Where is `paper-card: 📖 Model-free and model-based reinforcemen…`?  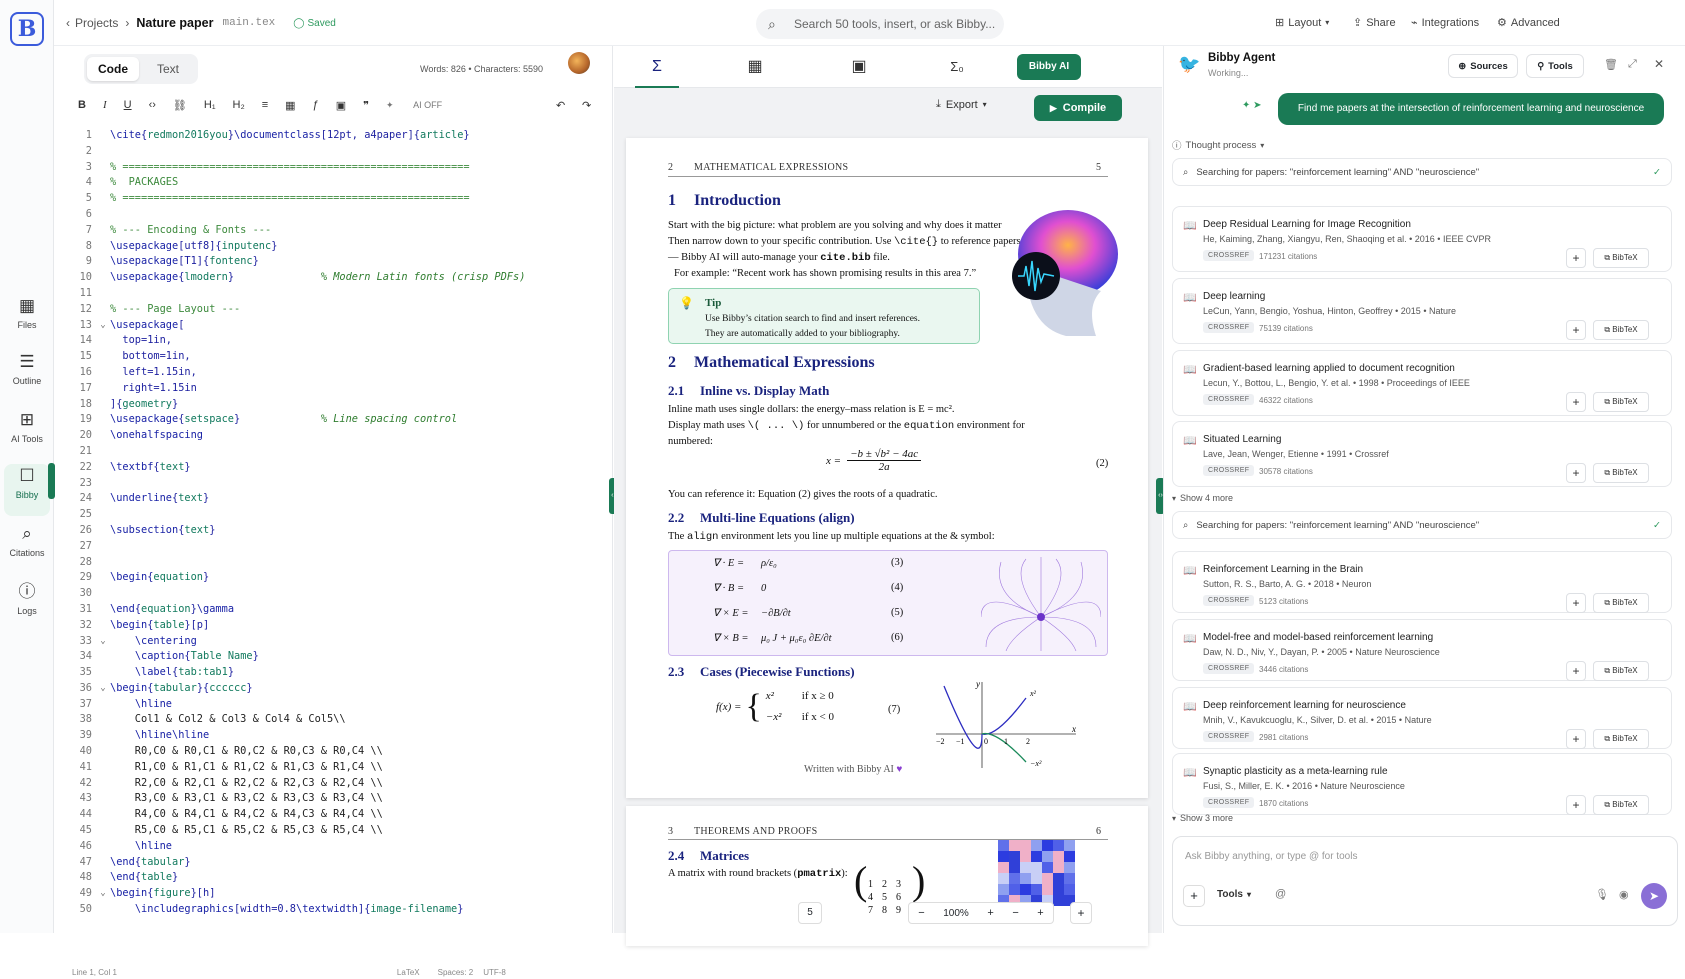 paper-card: 📖 Model-free and model-based reinforcemen… is located at coordinates (1422, 650).